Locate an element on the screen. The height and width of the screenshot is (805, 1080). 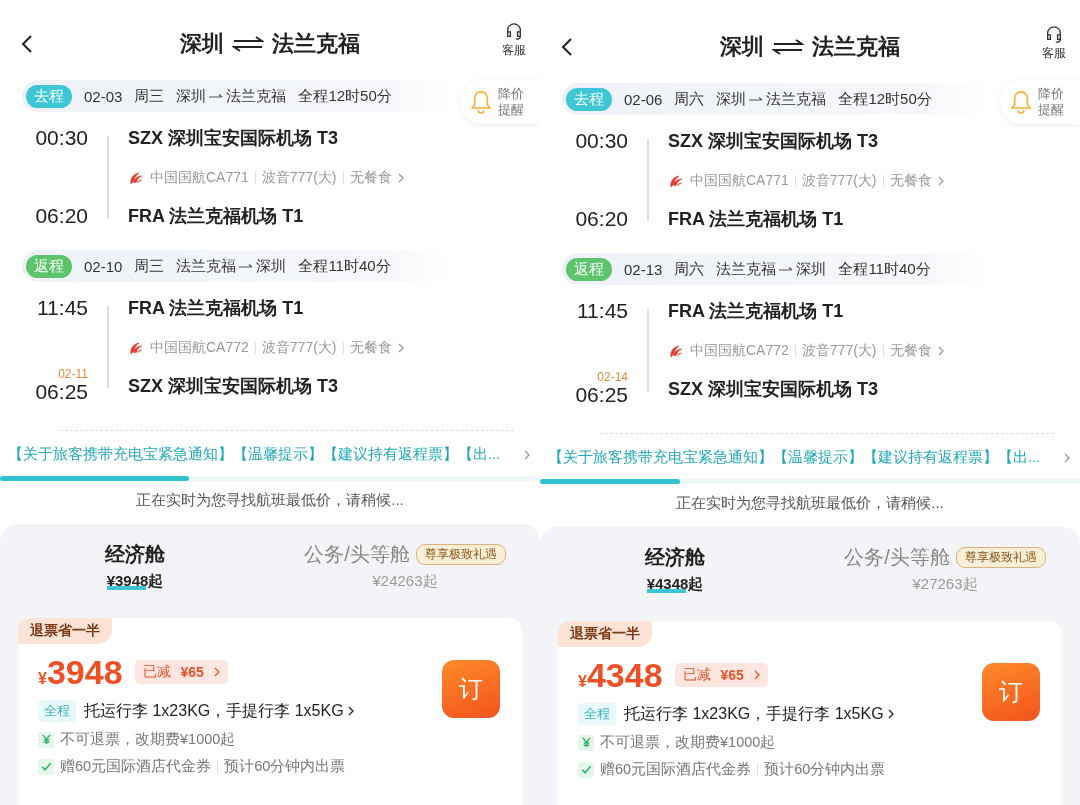
next-day-date: 02-11 is located at coordinates (73, 374).